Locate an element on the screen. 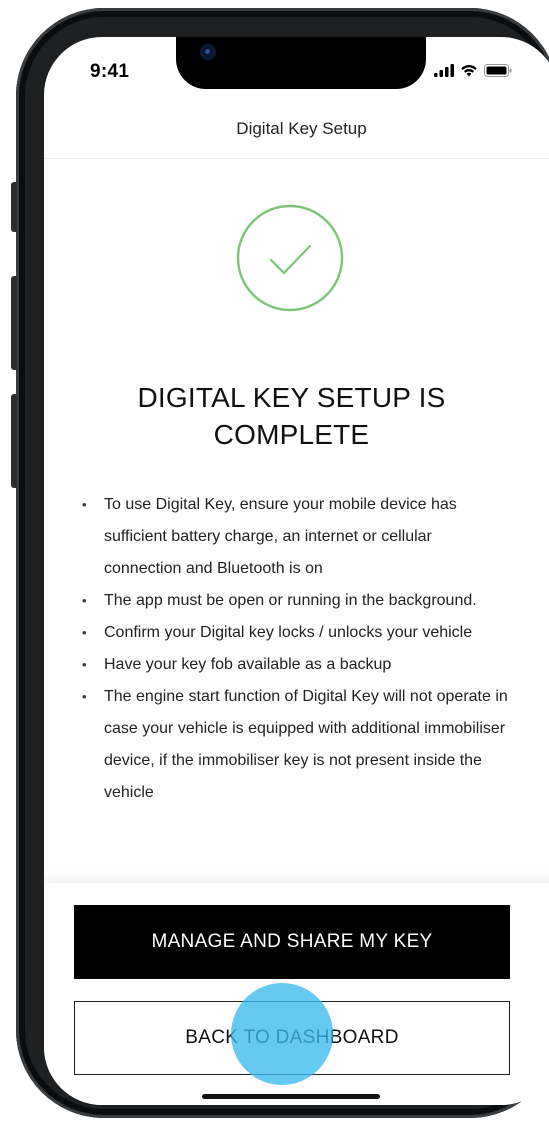  nav-divider is located at coordinates (296, 158).